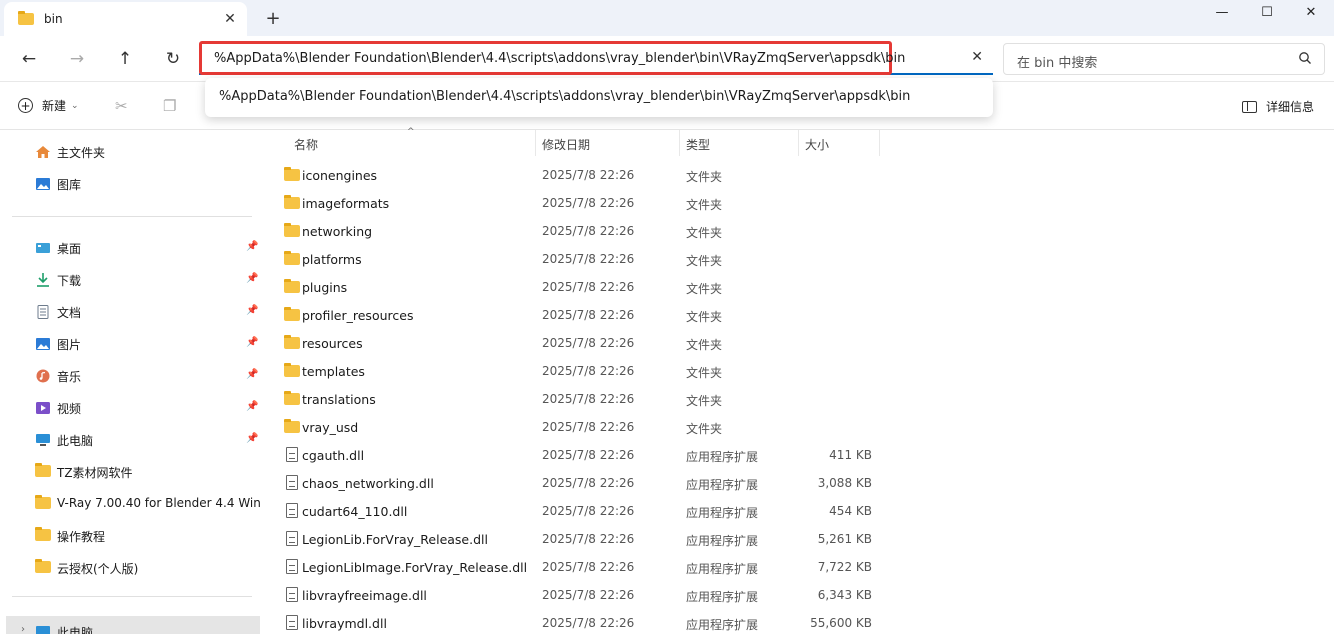 This screenshot has width=1334, height=634. What do you see at coordinates (273, 18) in the screenshot?
I see `new-tab-button: +` at bounding box center [273, 18].